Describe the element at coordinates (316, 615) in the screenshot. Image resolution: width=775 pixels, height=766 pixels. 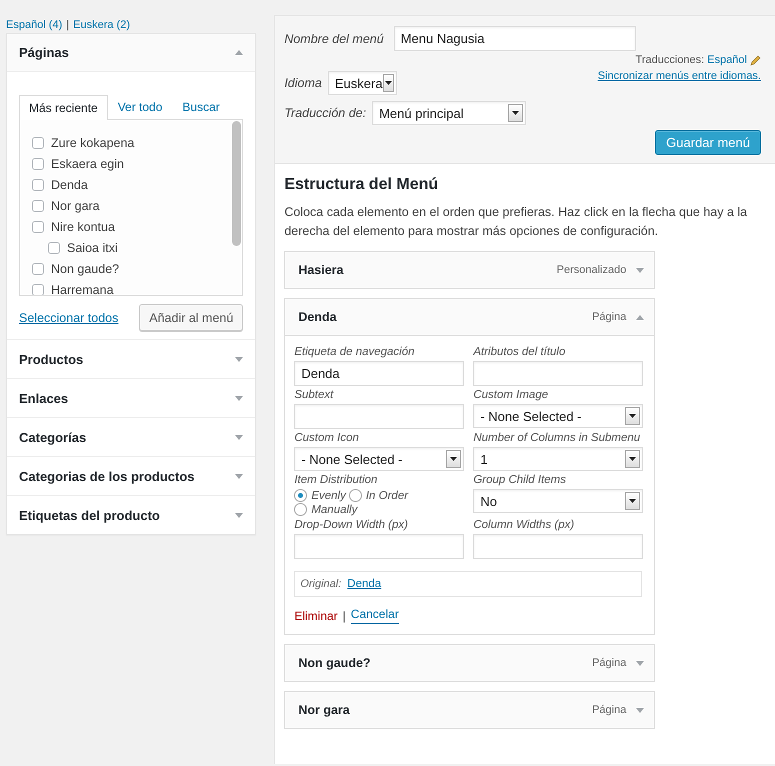
I see `remove-link: Eliminar` at that location.